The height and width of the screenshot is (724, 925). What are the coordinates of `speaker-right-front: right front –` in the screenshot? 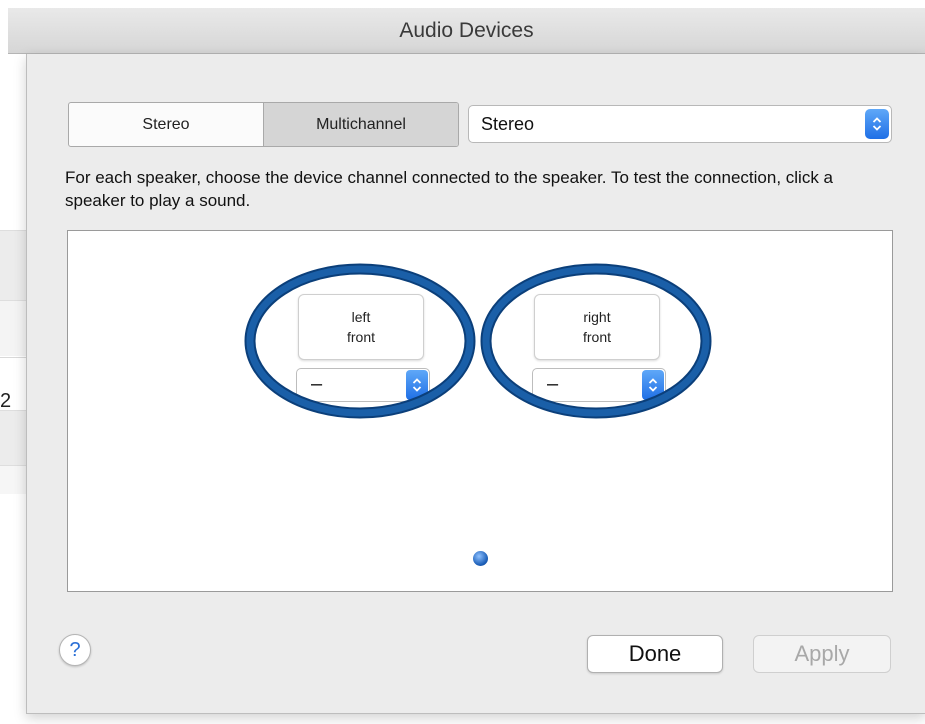 It's located at (599, 348).